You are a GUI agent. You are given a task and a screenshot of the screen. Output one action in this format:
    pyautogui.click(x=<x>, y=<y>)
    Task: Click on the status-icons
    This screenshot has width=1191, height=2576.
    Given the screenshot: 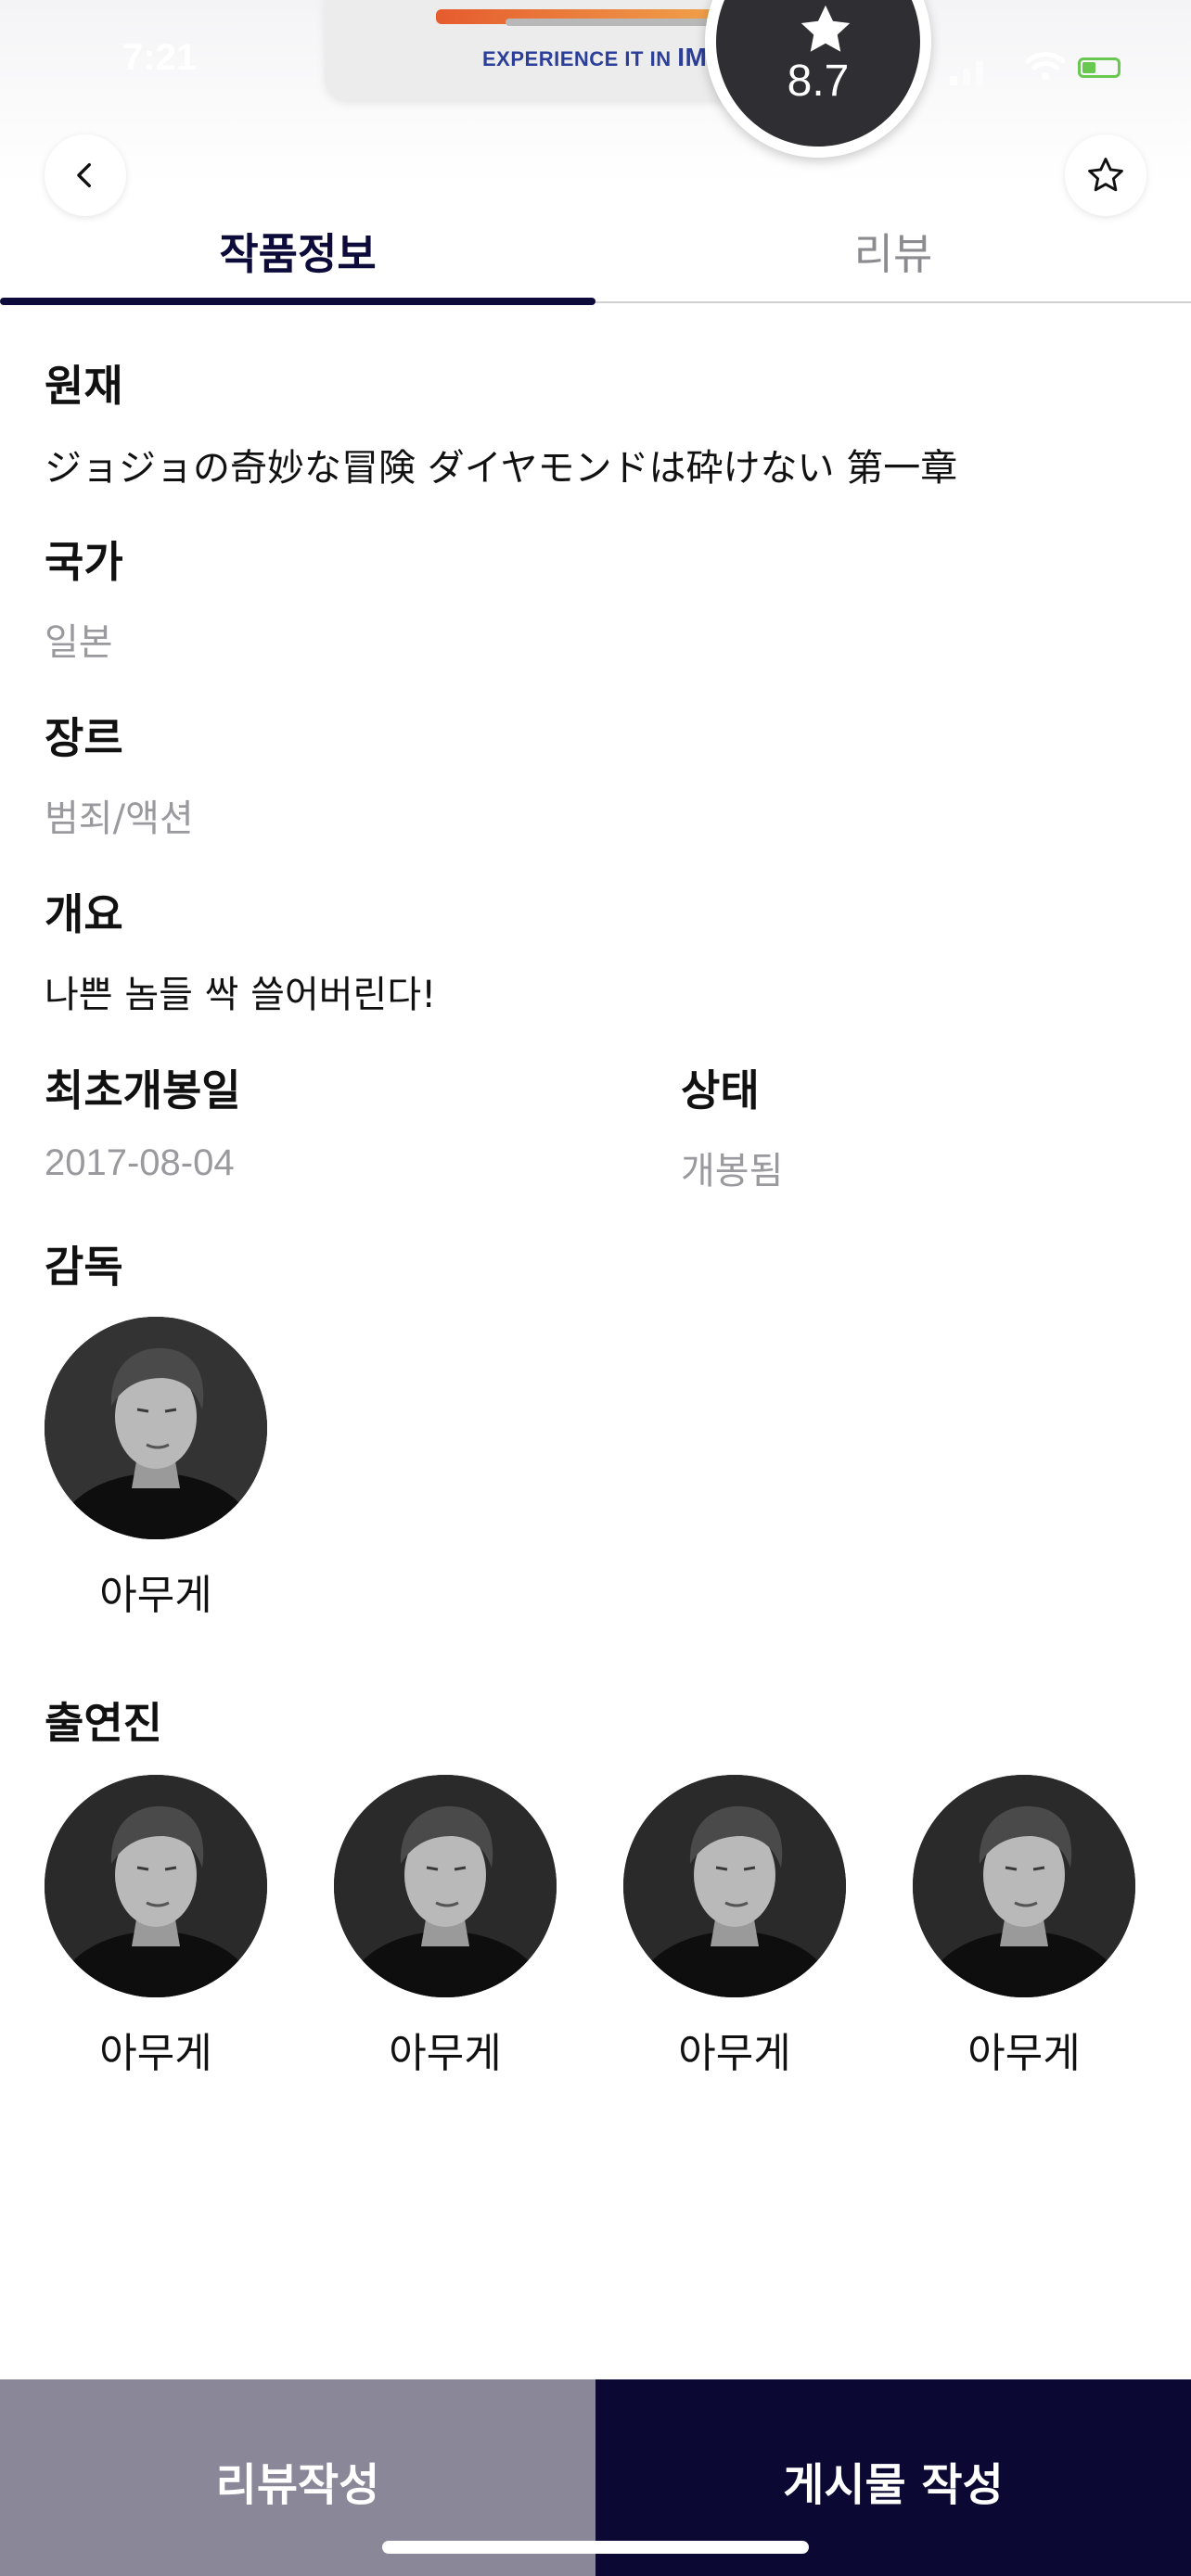 What is the action you would take?
    pyautogui.click(x=1035, y=66)
    